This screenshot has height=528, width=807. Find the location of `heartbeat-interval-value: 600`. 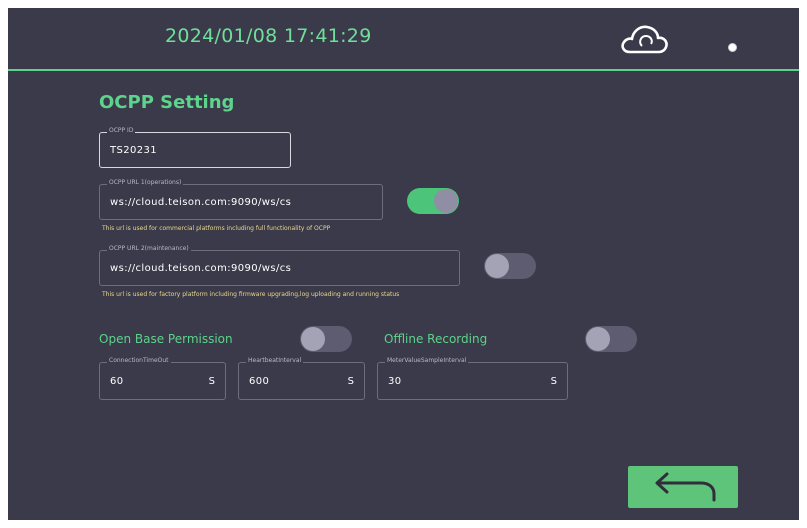

heartbeat-interval-value: 600 is located at coordinates (259, 381).